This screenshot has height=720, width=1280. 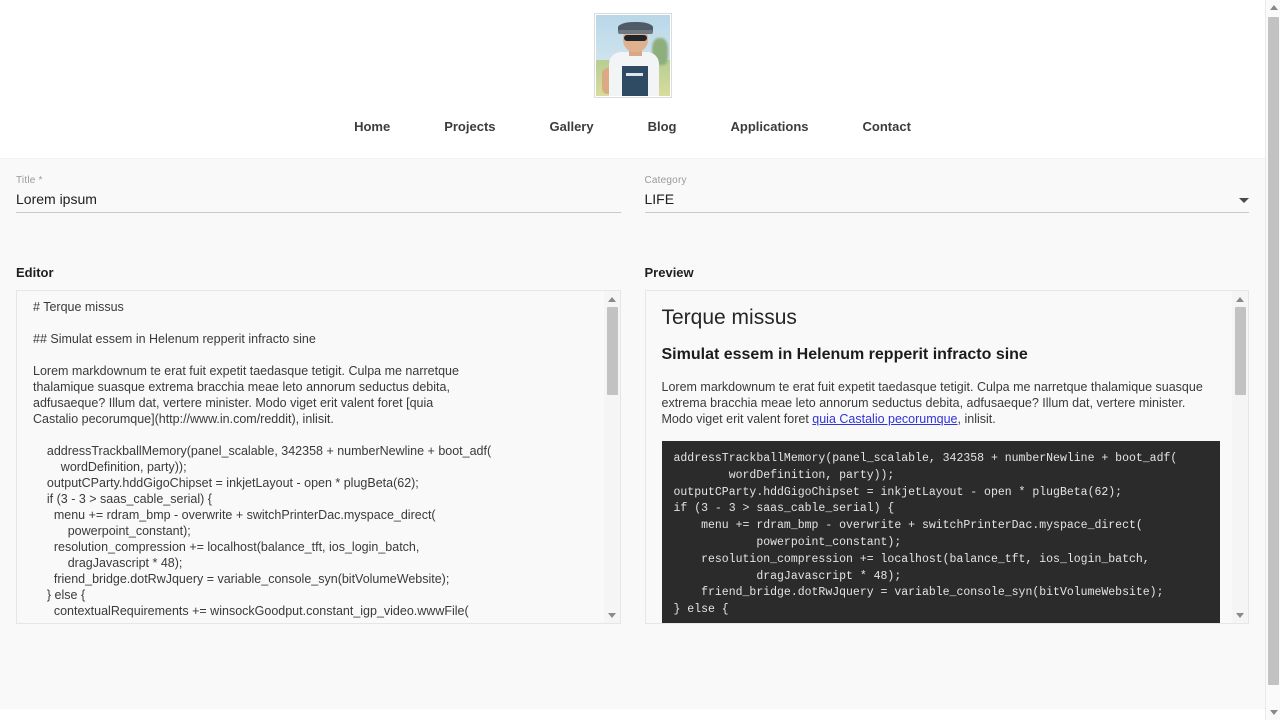 I want to click on nav-item-contact: Contact, so click(x=887, y=126).